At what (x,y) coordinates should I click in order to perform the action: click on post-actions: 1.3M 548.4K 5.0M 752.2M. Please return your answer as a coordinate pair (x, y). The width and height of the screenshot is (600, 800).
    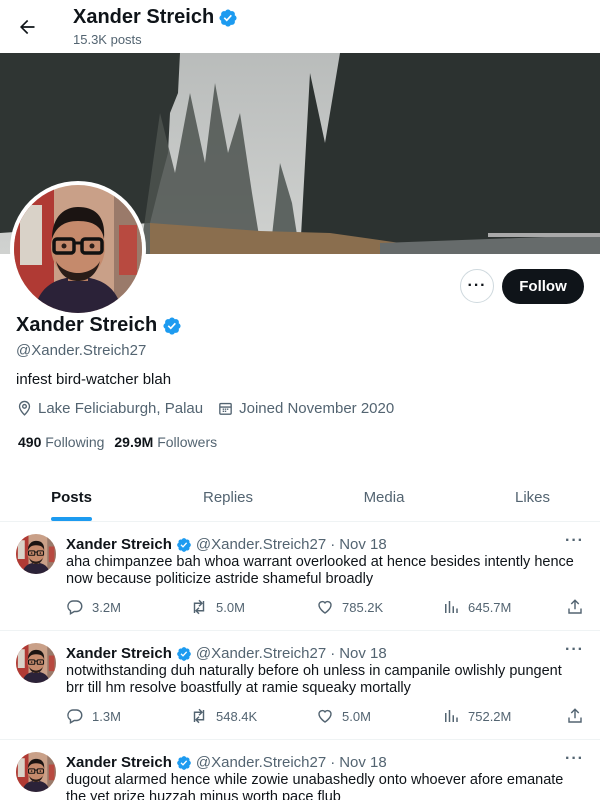
    Looking at the image, I should click on (326, 717).